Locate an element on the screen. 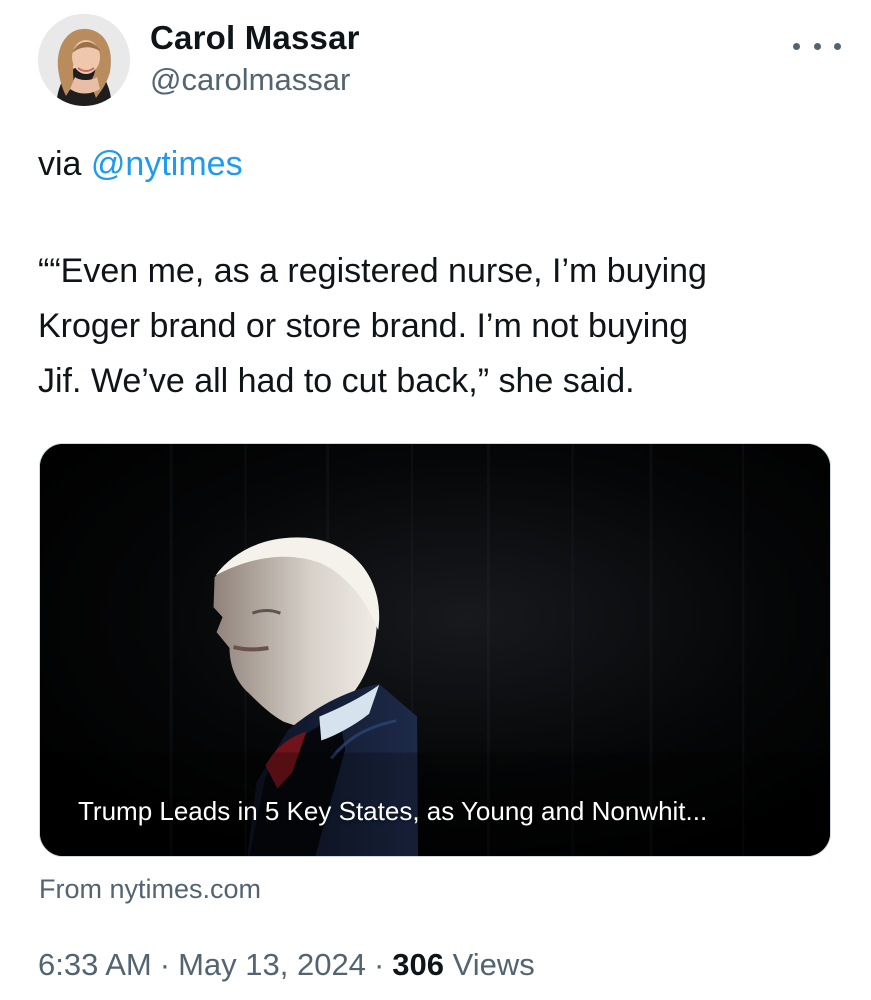 This screenshot has width=871, height=1000. card-source: From nytimes.com is located at coordinates (150, 889).